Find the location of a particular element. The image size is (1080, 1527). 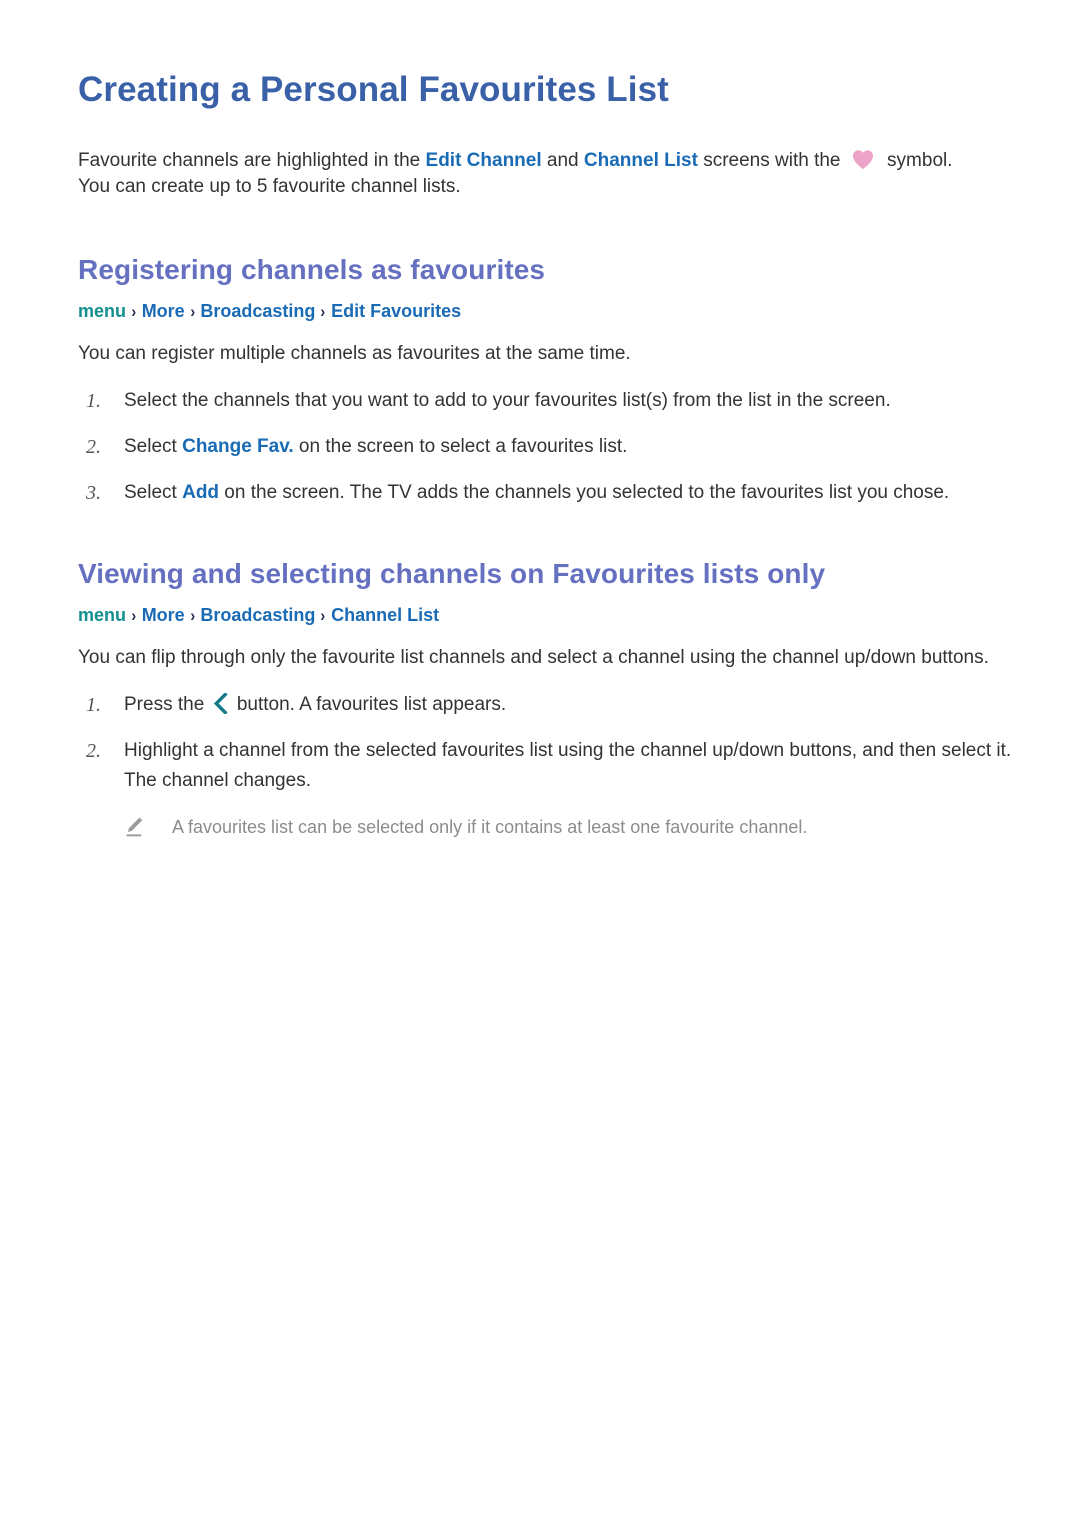

step-text-suffix: button. A favourites list appears. is located at coordinates (369, 704).